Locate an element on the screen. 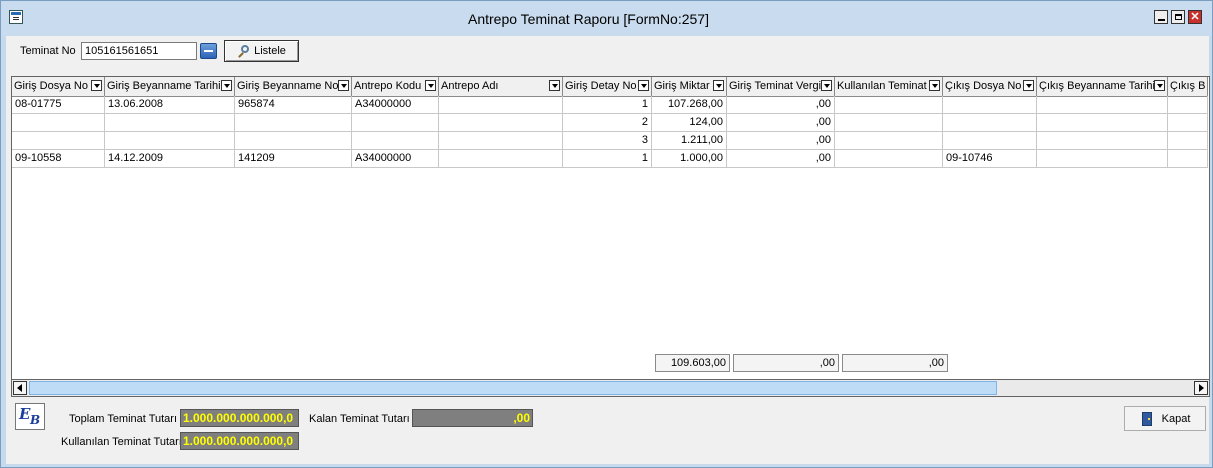  total-kullanilan-teminat: ,00 is located at coordinates (895, 363).